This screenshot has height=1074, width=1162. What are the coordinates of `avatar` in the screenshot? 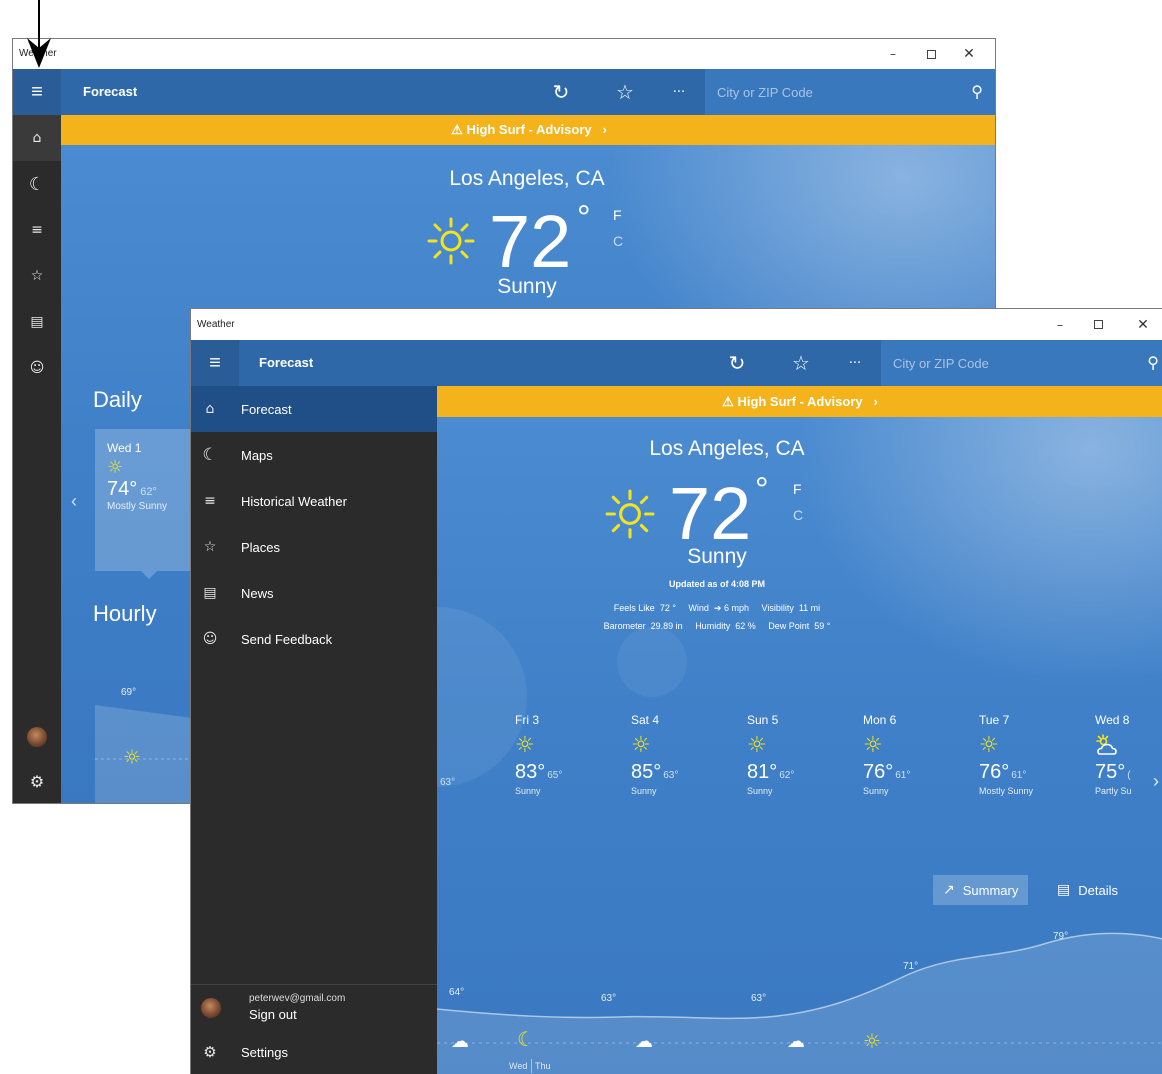 It's located at (211, 1008).